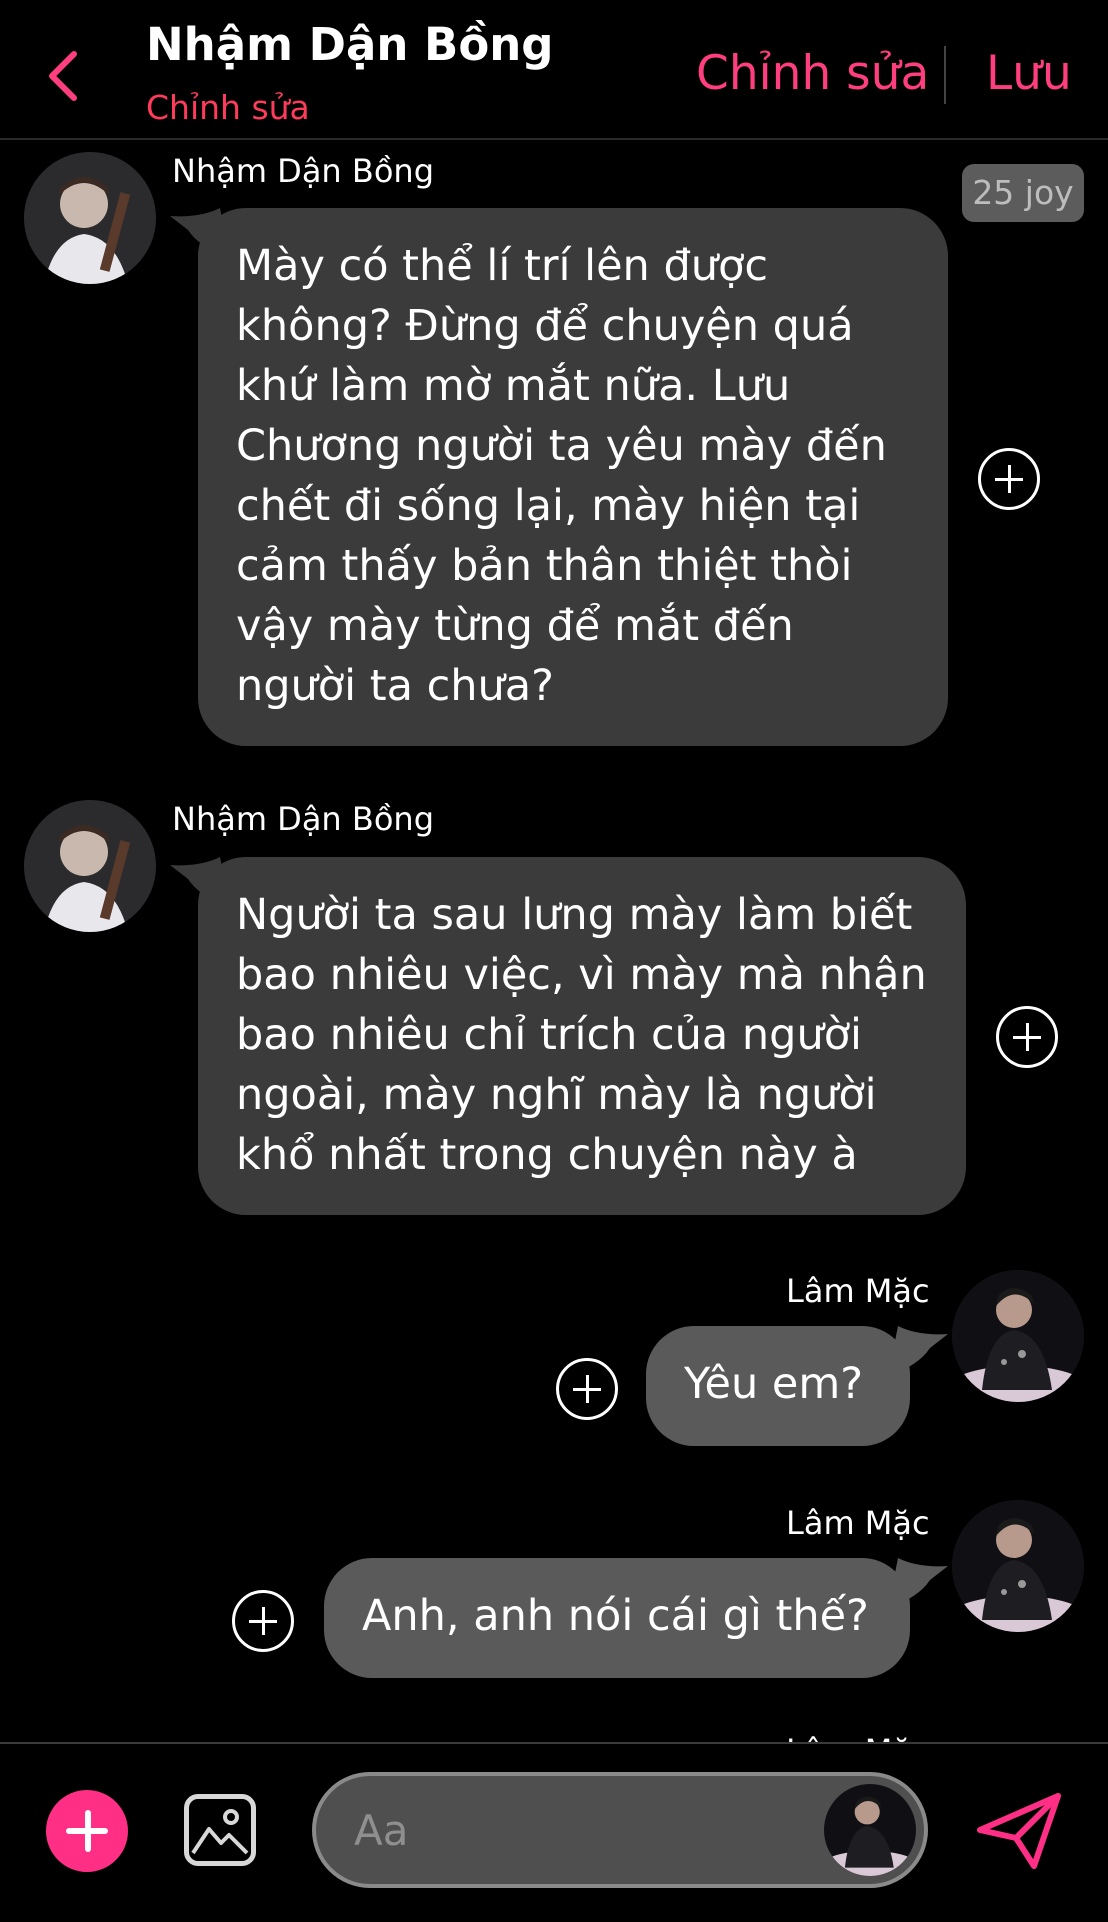 The width and height of the screenshot is (1108, 1922). I want to click on message-bubble: Yêu em?, so click(778, 1386).